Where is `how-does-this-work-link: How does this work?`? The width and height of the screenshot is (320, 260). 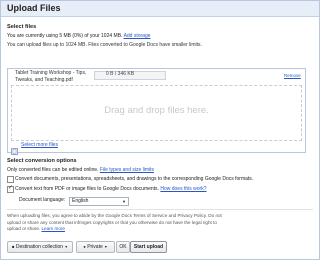
how-does-this-work-link: How does this work? is located at coordinates (183, 189).